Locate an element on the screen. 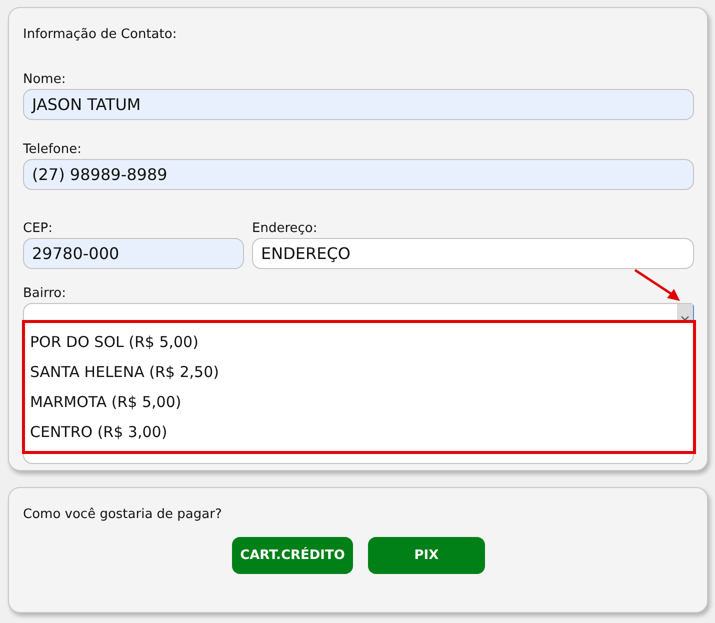 This screenshot has height=623, width=715. section-title: Informação de Contato: is located at coordinates (100, 35).